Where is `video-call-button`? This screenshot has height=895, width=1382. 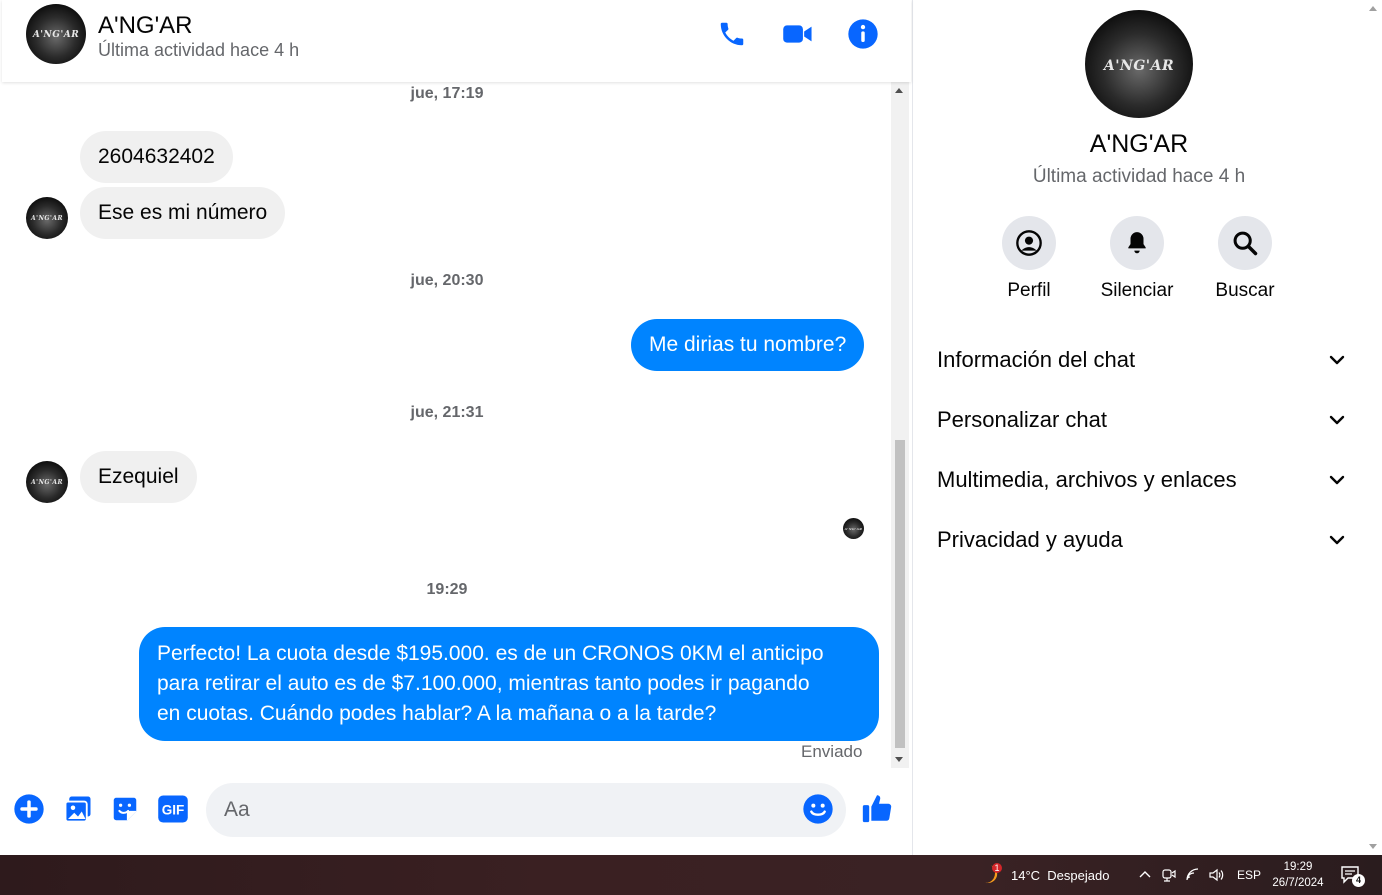
video-call-button is located at coordinates (798, 34).